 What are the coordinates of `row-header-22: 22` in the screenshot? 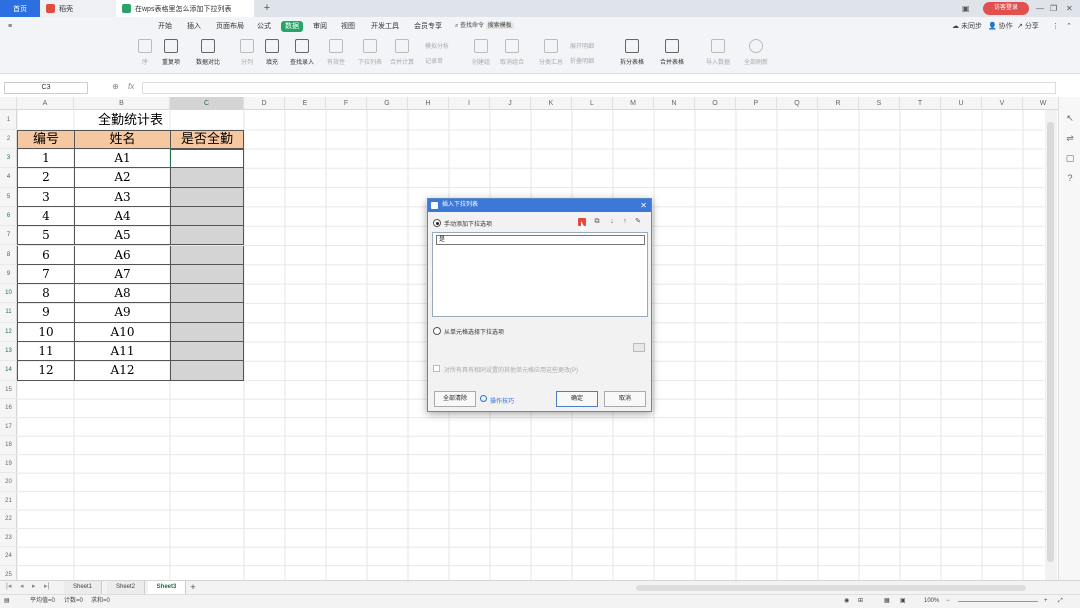 It's located at (8, 519).